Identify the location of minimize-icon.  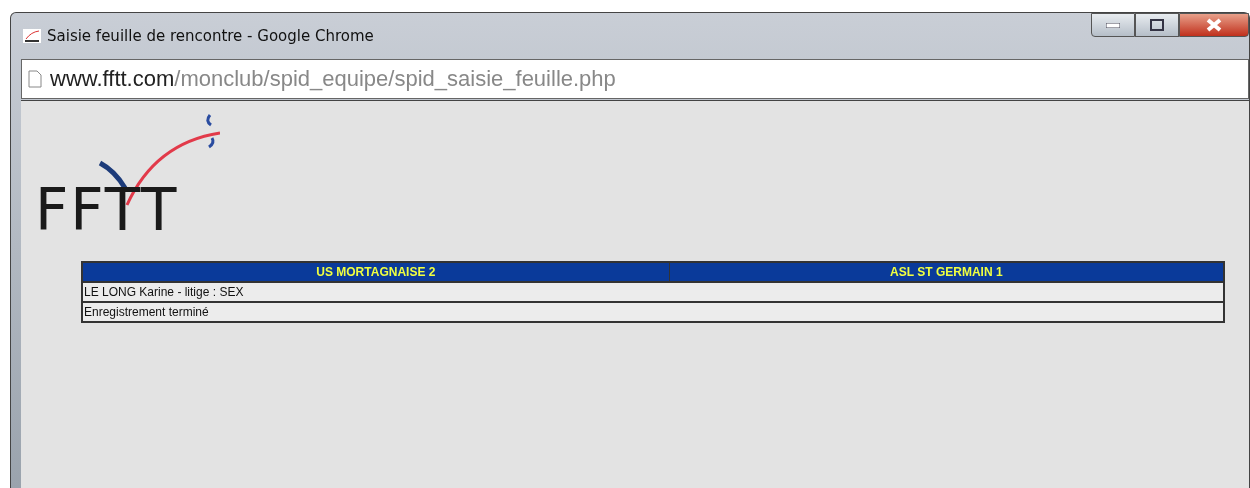
(1113, 25).